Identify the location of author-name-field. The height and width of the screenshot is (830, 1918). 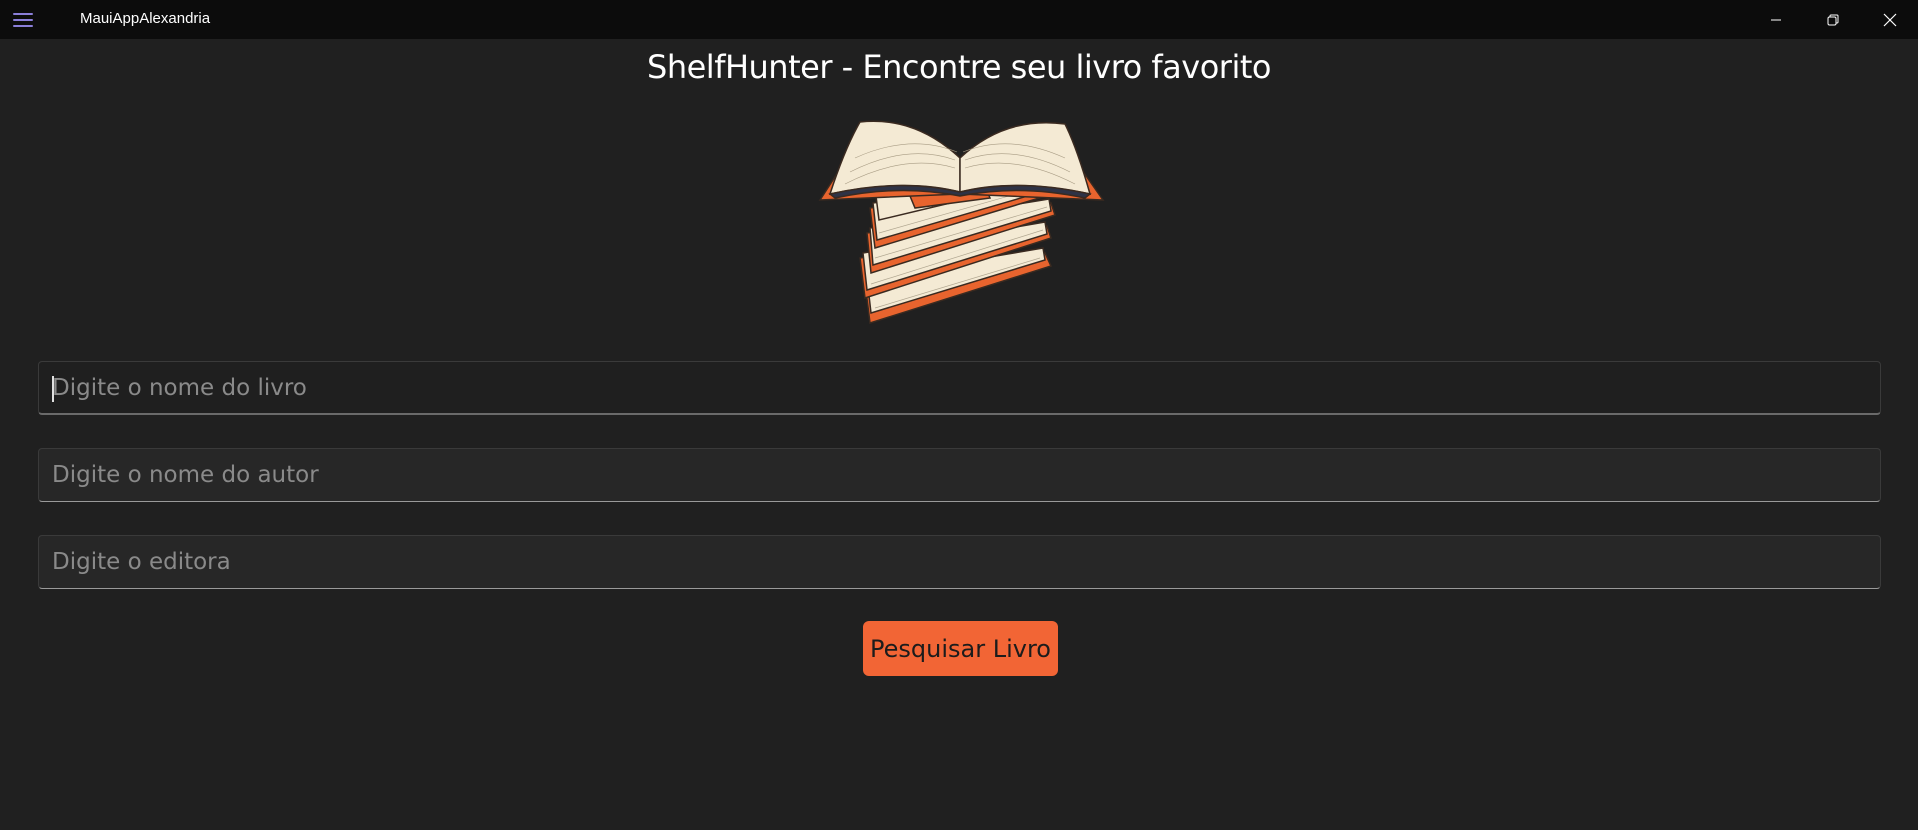
(959, 475).